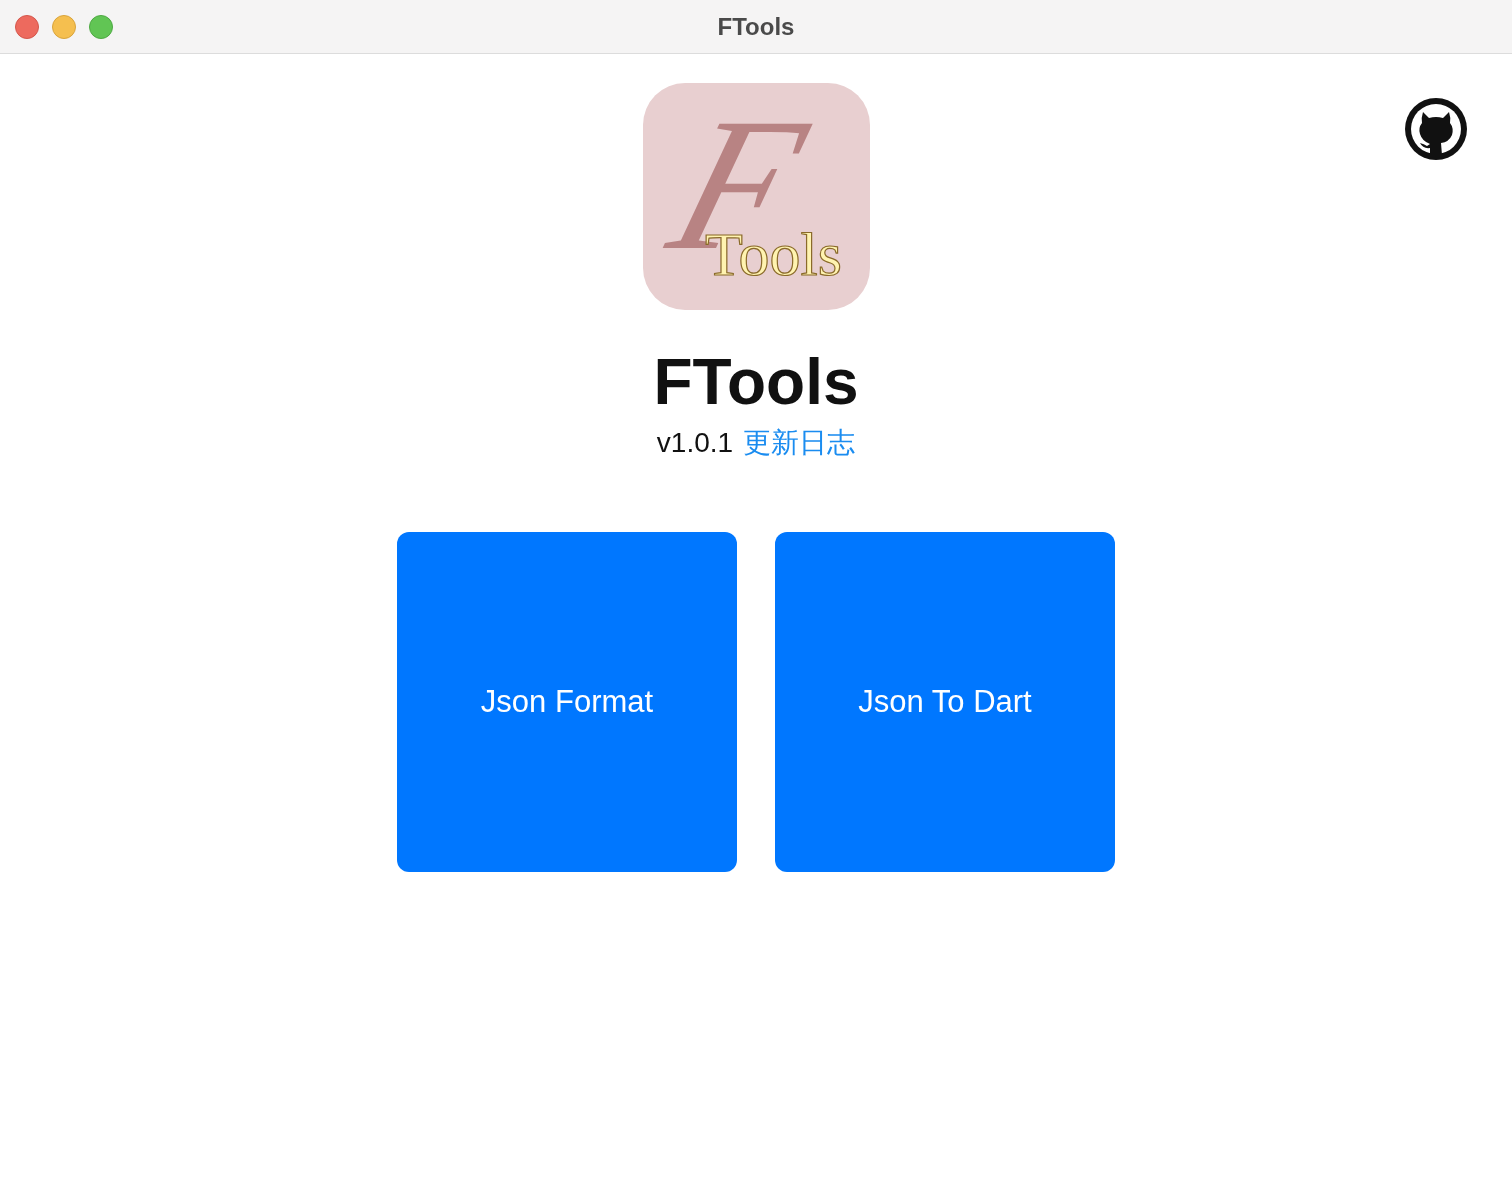  What do you see at coordinates (945, 702) in the screenshot?
I see `tool-button: Json To Dart` at bounding box center [945, 702].